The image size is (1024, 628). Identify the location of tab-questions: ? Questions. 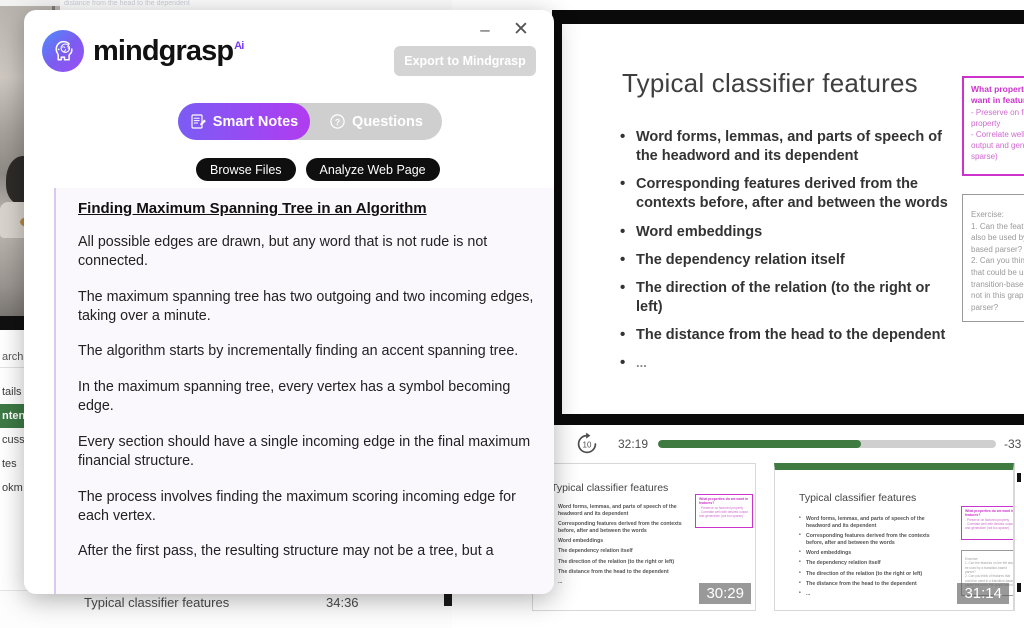
(376, 121).